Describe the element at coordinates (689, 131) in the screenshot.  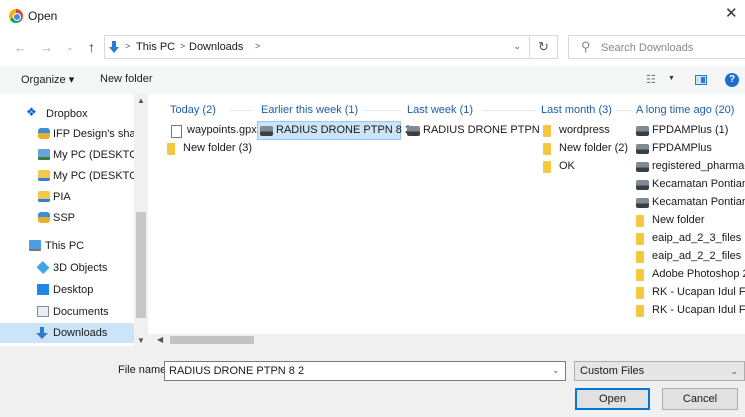
I see `list-item: FPDAMPlus (1)` at that location.